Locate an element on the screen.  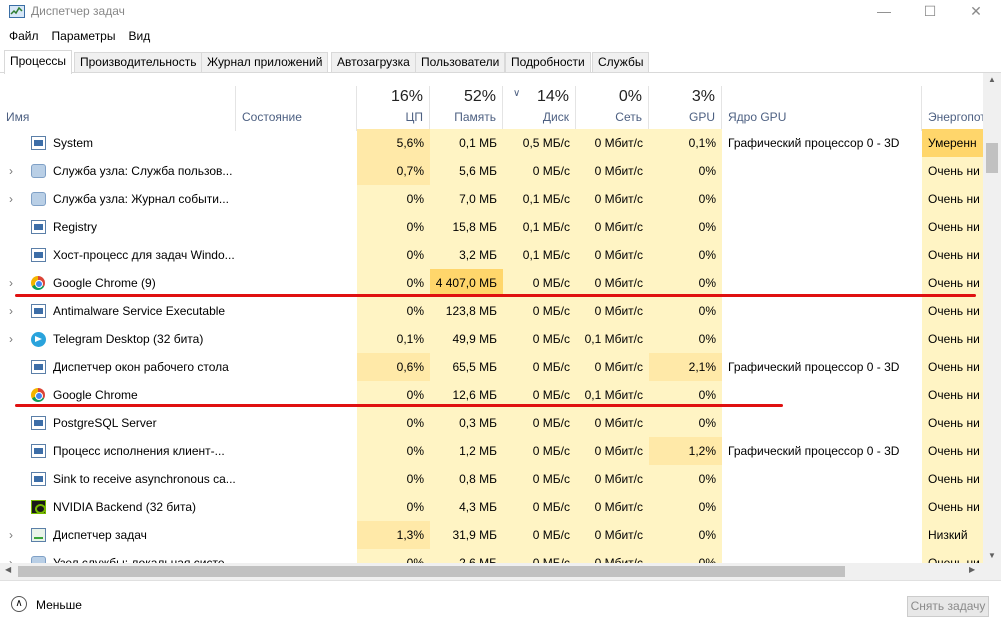
vertical-scroll-thumb is located at coordinates (992, 158).